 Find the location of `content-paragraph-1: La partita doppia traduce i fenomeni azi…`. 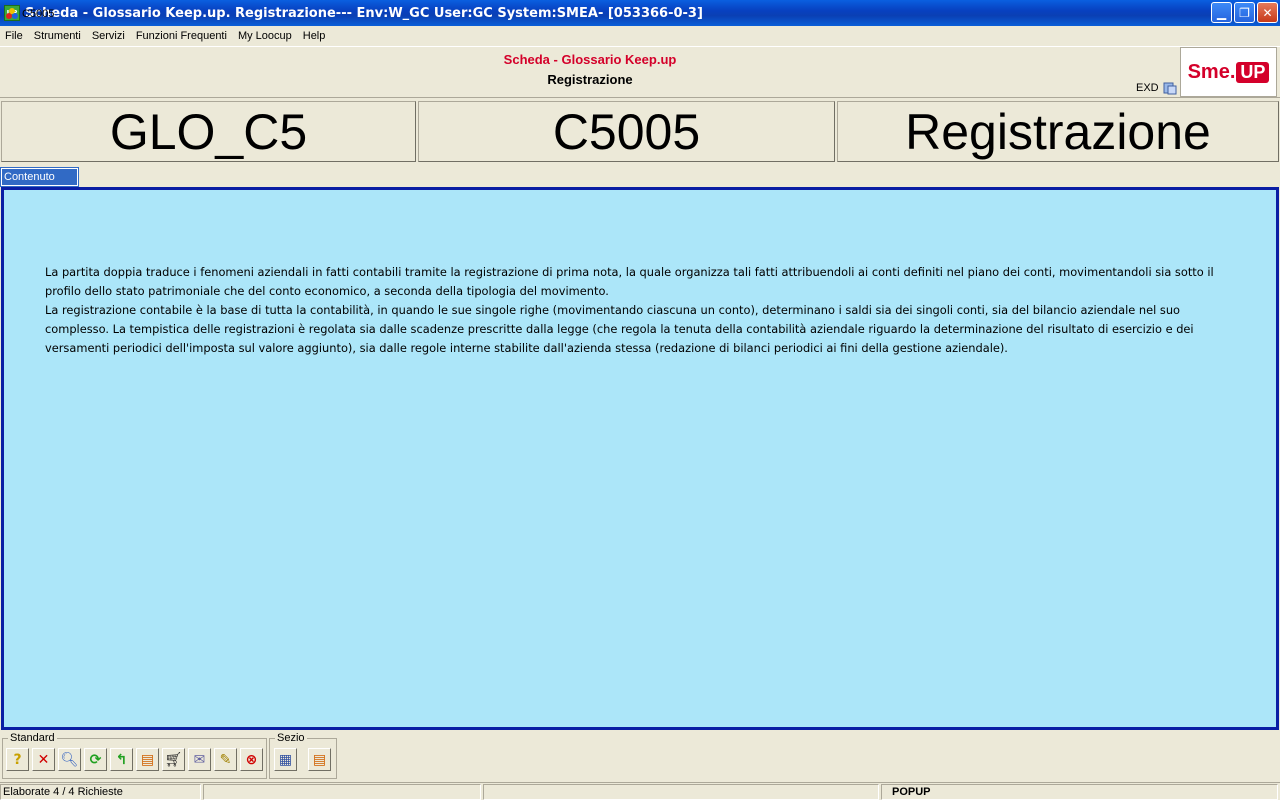

content-paragraph-1: La partita doppia traduce i fenomeni azi… is located at coordinates (629, 281).